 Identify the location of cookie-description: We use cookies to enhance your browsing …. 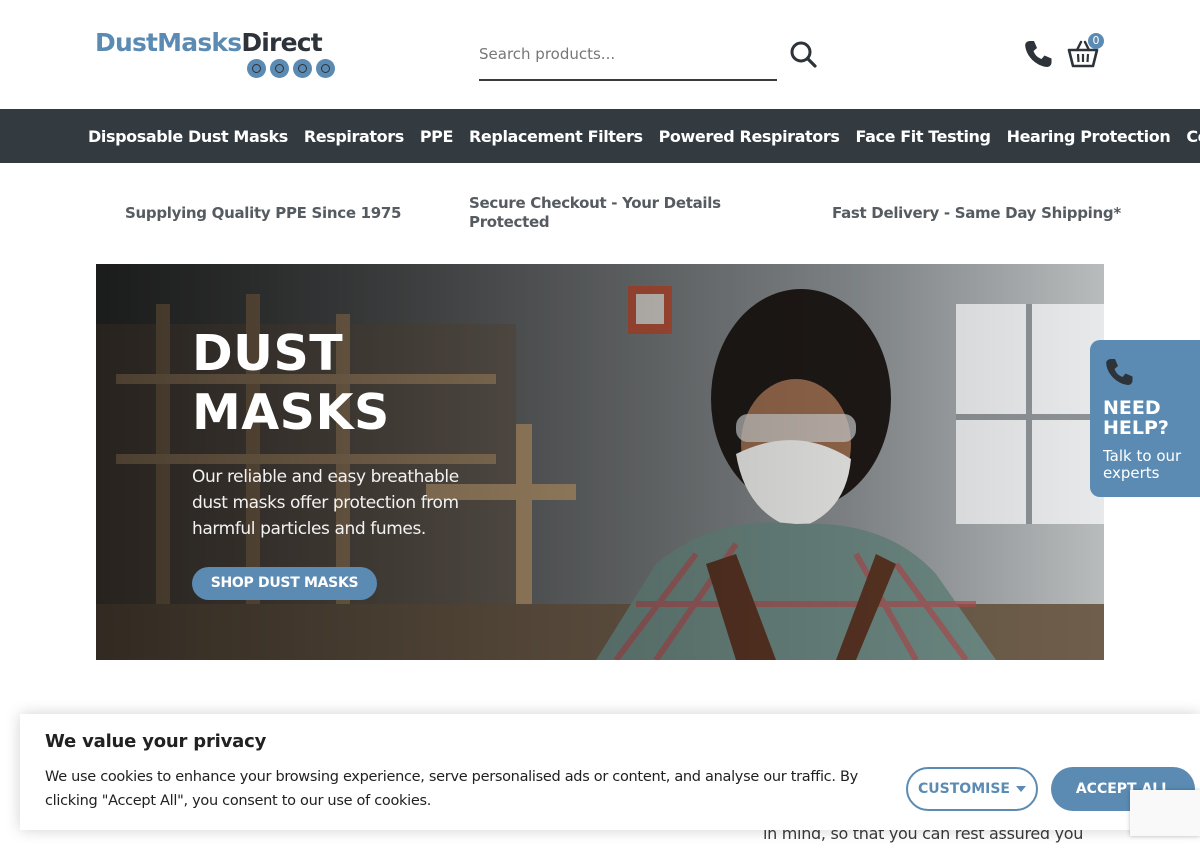
(451, 789).